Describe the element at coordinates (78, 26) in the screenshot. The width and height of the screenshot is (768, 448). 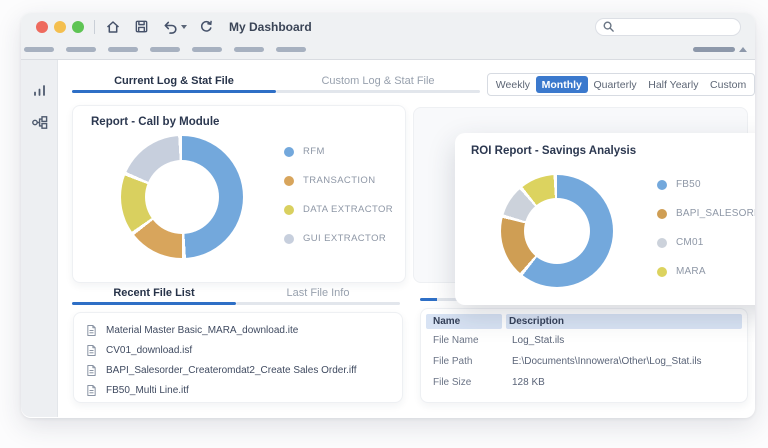
I see `maximize-window-button` at that location.